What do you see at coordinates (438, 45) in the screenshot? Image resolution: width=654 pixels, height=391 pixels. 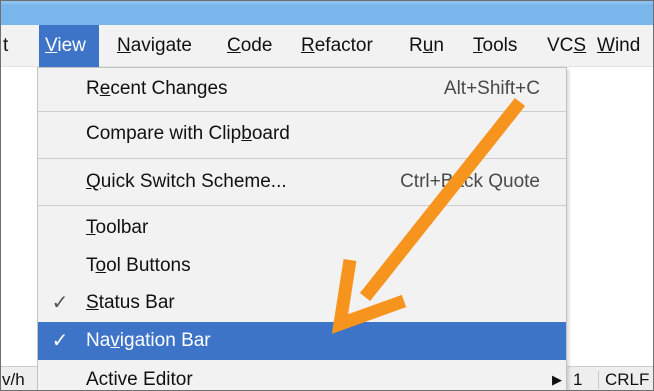 I see `menu-run-rest: n` at bounding box center [438, 45].